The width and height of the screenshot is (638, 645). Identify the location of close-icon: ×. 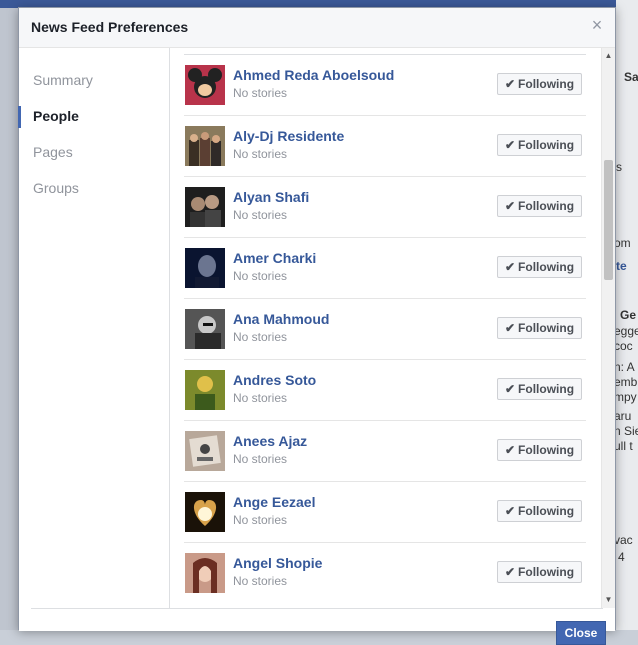
(597, 25).